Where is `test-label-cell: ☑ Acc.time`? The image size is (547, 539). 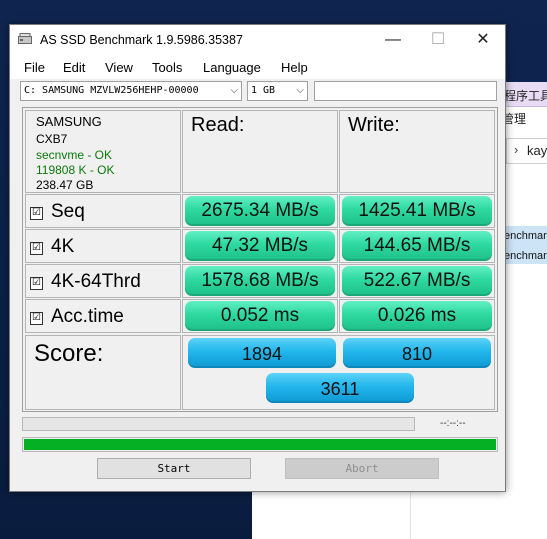
test-label-cell: ☑ Acc.time is located at coordinates (103, 316).